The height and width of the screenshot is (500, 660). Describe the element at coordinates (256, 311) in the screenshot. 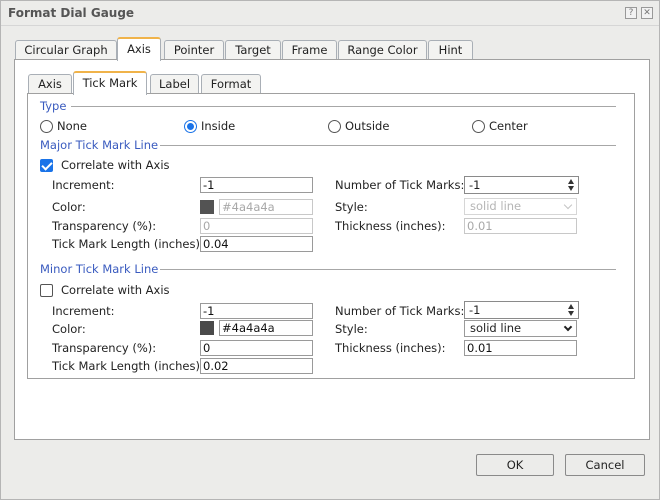

I see `minor-increment-input: -1` at that location.